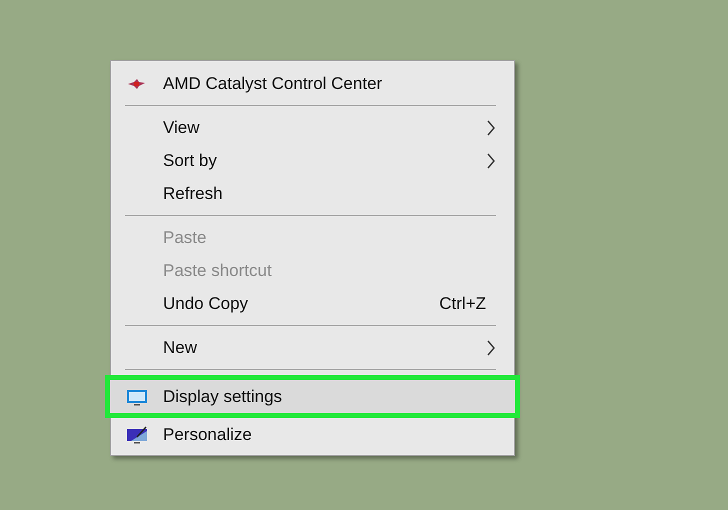 This screenshot has height=510, width=728. What do you see at coordinates (312, 396) in the screenshot?
I see `menu-item: Display settings` at bounding box center [312, 396].